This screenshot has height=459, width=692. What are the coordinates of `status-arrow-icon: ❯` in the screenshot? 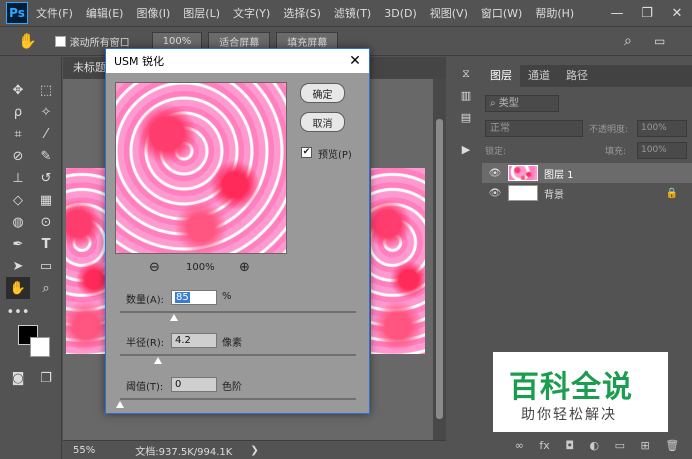 It's located at (254, 450).